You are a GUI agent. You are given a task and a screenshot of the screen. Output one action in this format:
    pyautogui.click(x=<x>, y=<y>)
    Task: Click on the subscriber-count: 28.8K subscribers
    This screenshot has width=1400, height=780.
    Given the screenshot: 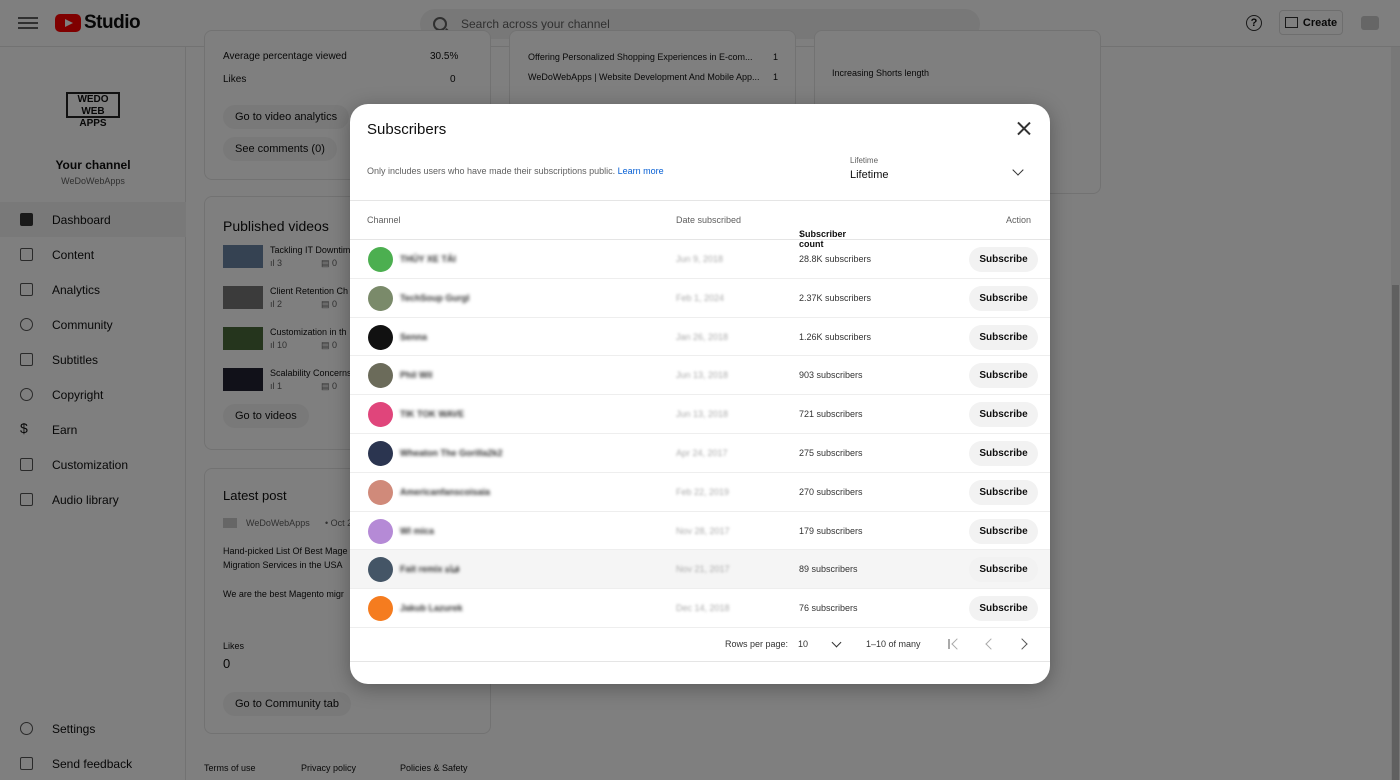 What is the action you would take?
    pyautogui.click(x=835, y=259)
    